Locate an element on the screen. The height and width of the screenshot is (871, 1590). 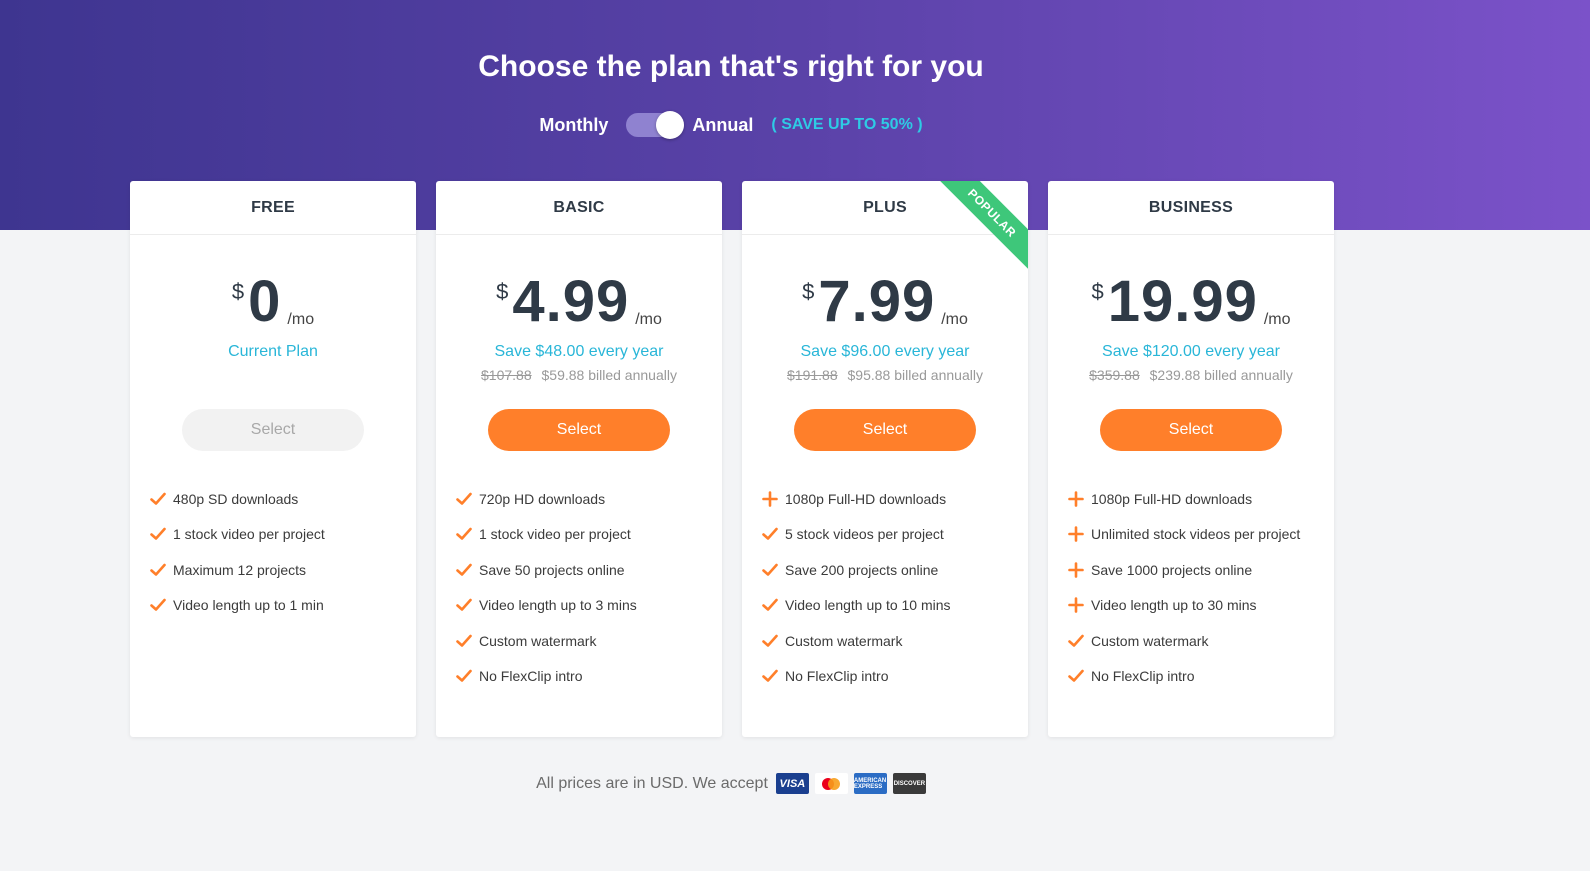
feature-text: Video length up to 1 min is located at coordinates (248, 605).